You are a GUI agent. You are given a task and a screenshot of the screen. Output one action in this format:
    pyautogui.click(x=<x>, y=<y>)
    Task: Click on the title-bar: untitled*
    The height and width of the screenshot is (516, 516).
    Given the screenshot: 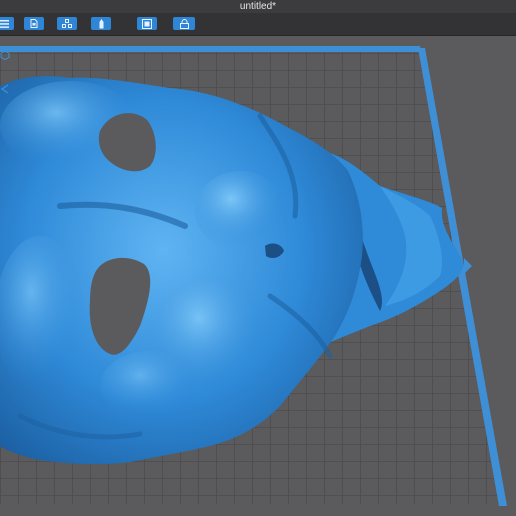 What is the action you would take?
    pyautogui.click(x=258, y=6)
    